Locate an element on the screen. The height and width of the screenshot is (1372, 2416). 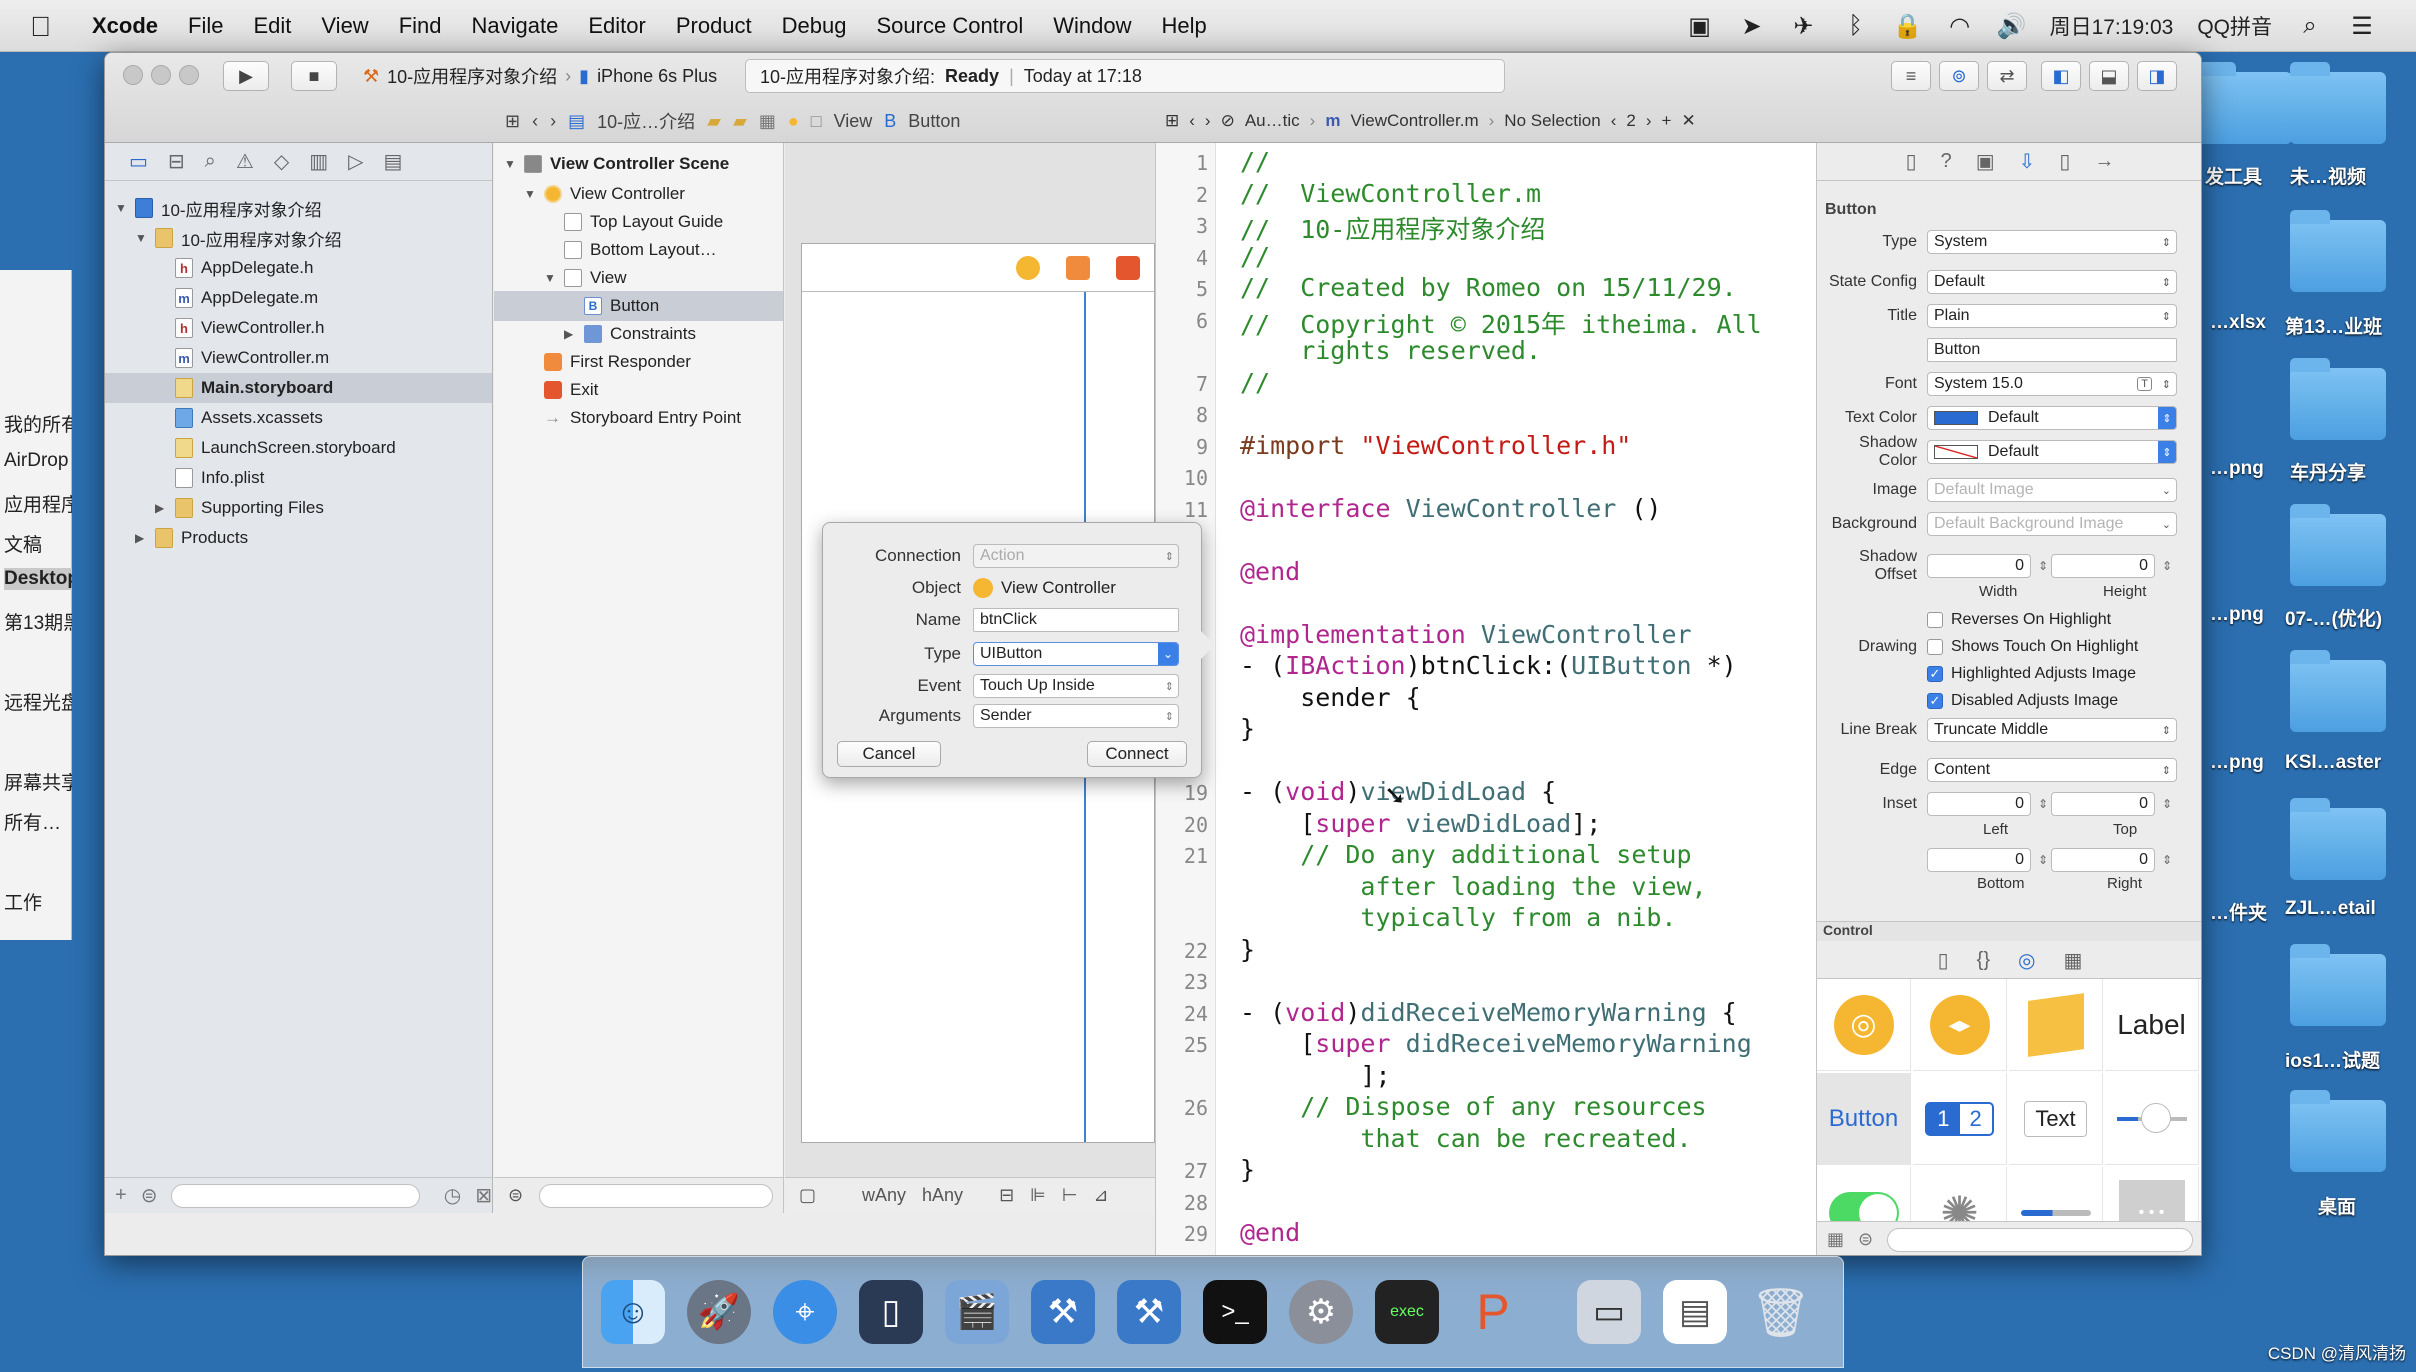
toggle-debug-button: ⬓ is located at coordinates (2109, 76).